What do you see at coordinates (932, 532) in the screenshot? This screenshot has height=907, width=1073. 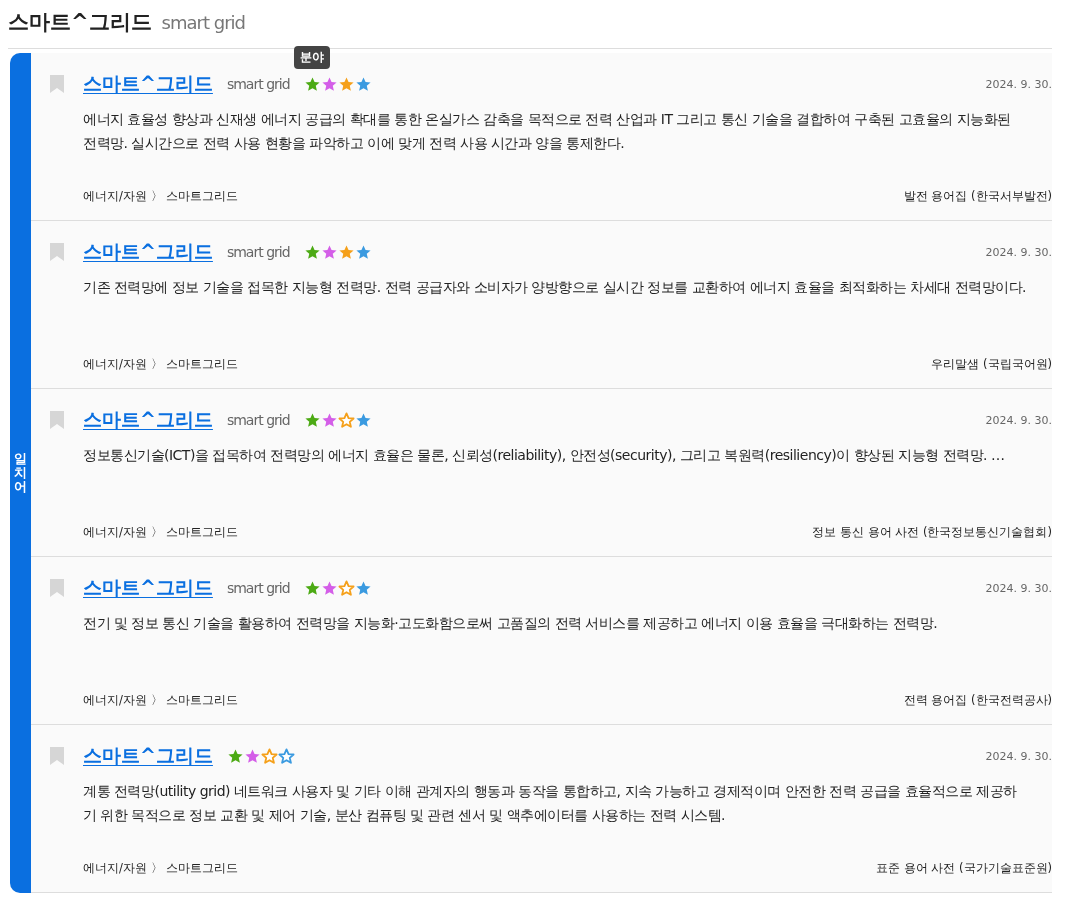 I see `source: 정보 통신 용어 사전 (한국정보통신기술협회)` at bounding box center [932, 532].